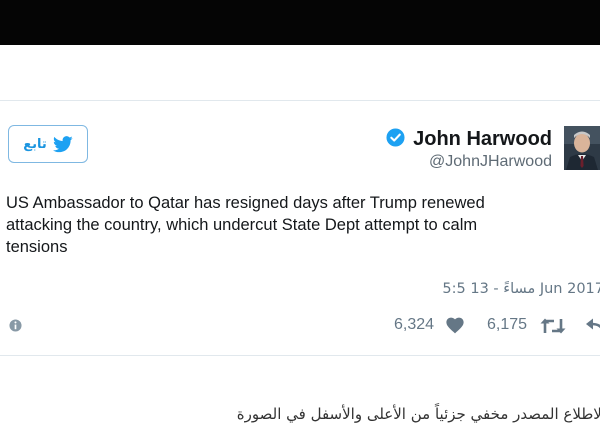 The width and height of the screenshot is (600, 423). Describe the element at coordinates (482, 139) in the screenshot. I see `author-name: John Harwood` at that location.